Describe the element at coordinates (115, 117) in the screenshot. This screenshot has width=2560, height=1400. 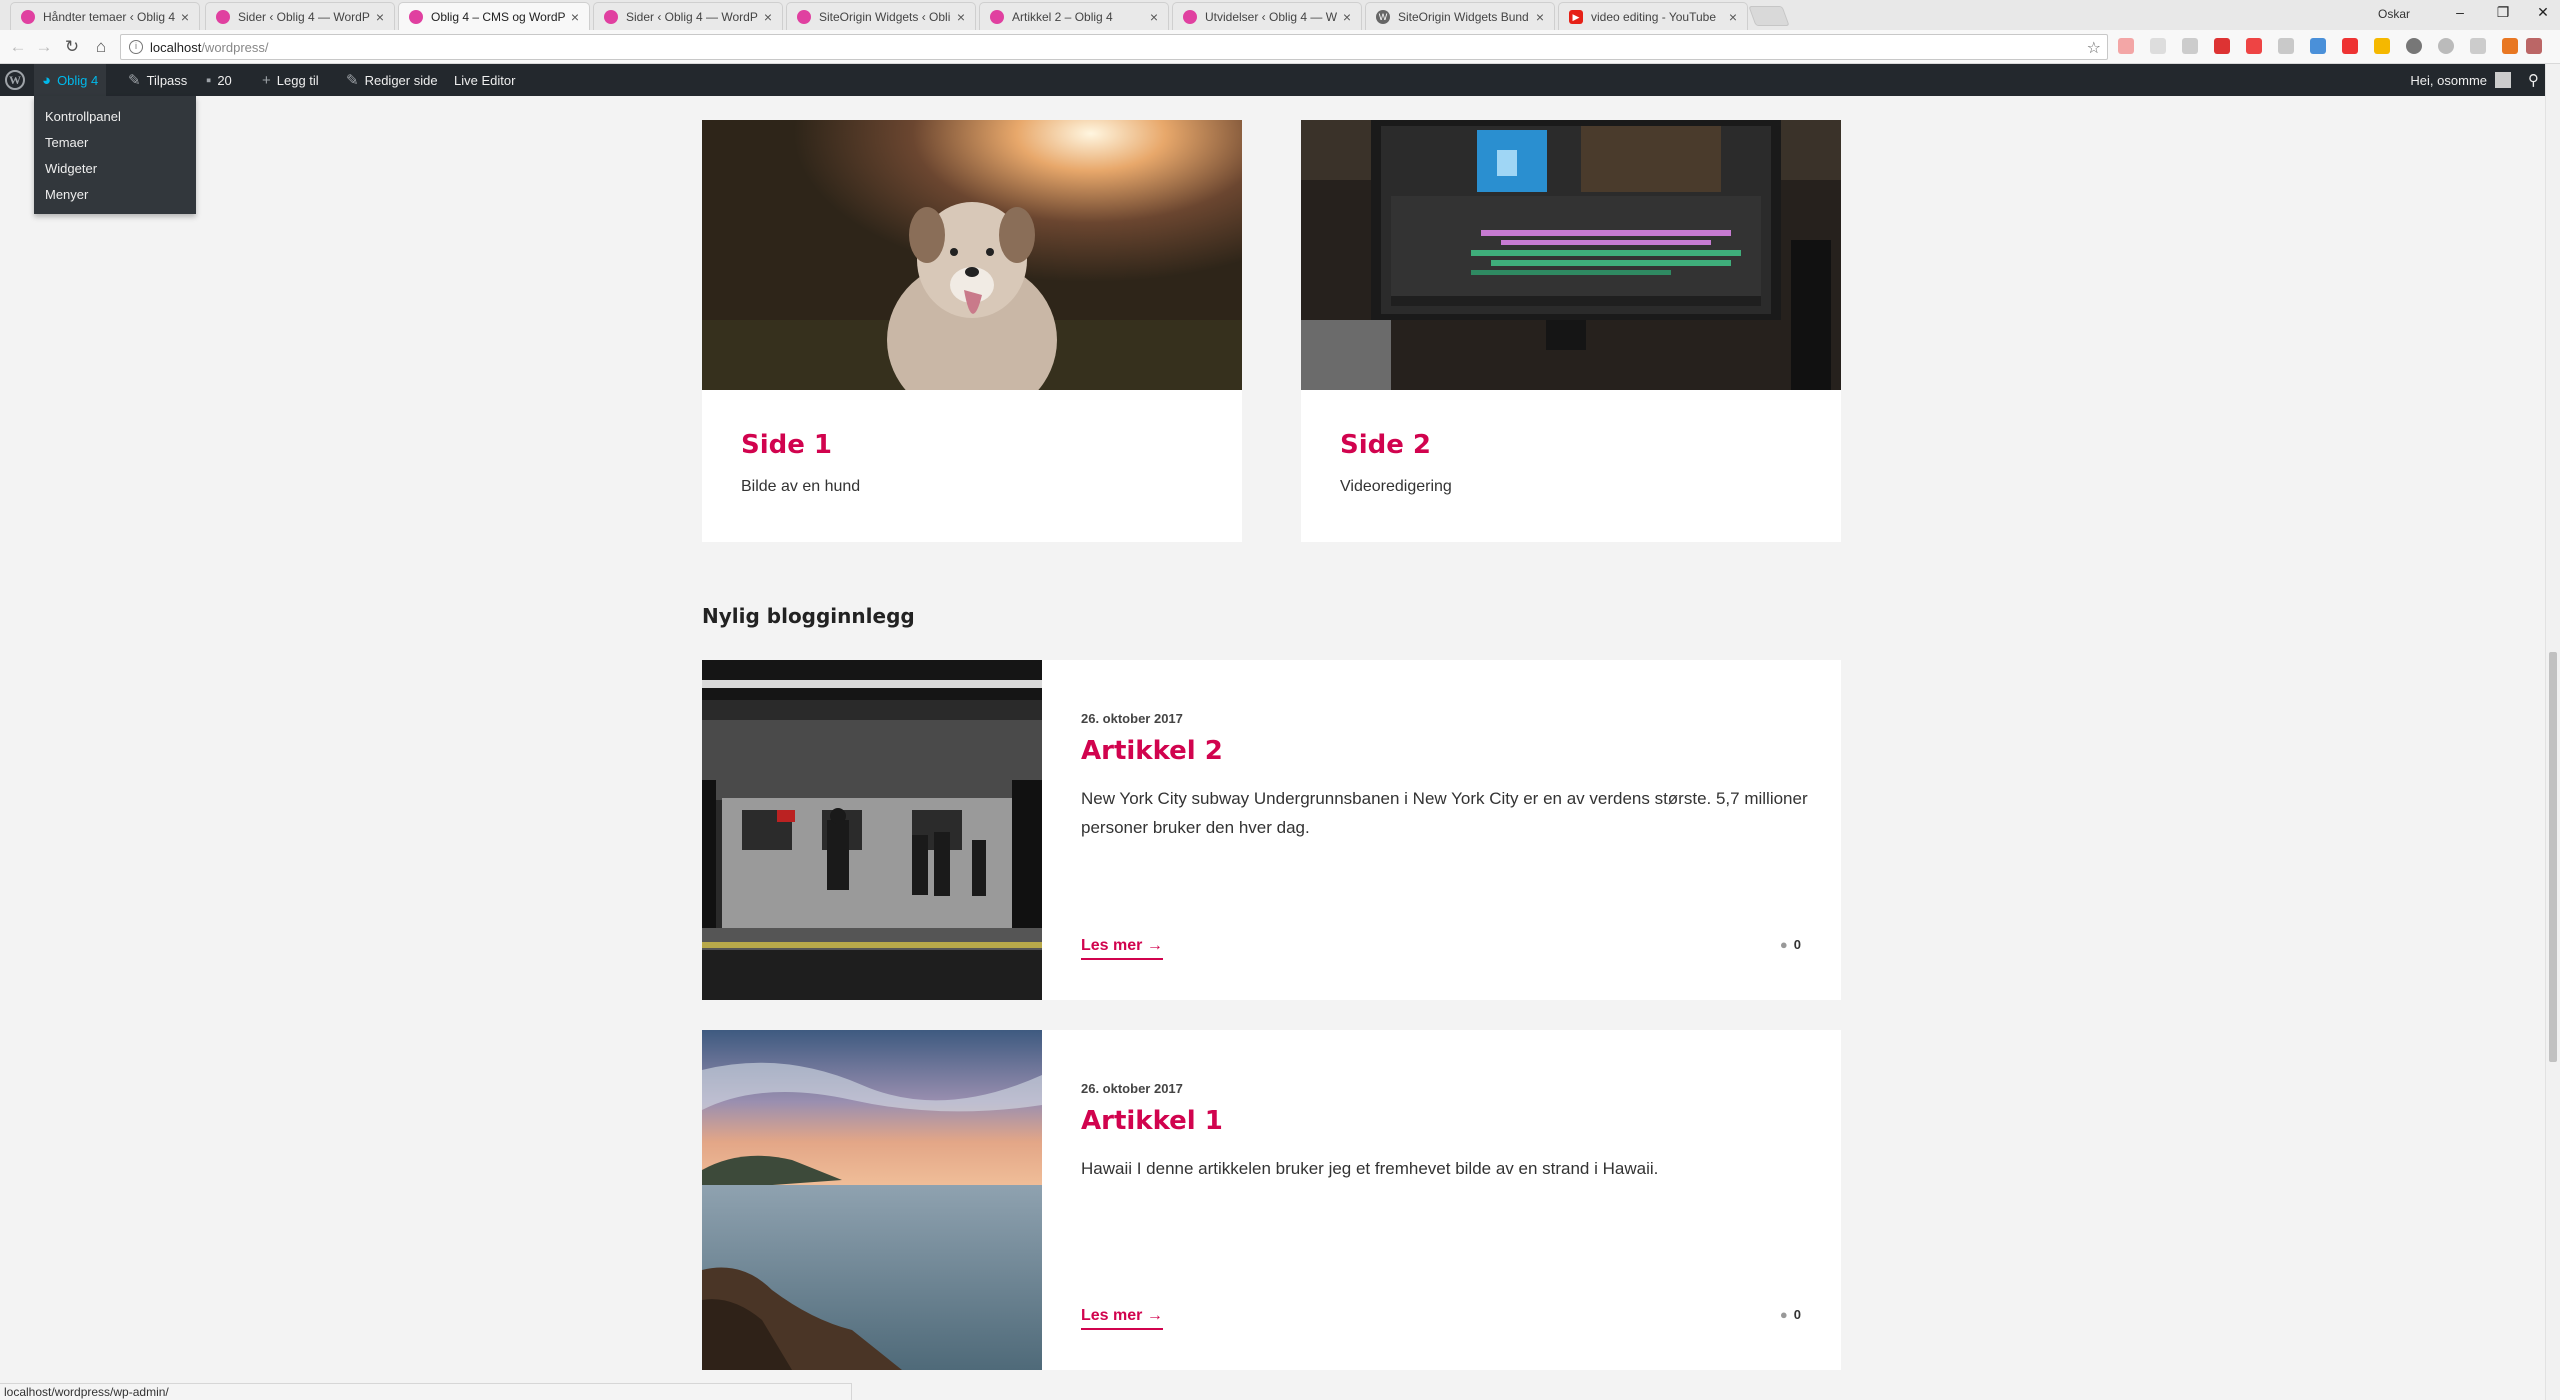
I see `menu-item-dashboard: Kontrollpanel` at that location.